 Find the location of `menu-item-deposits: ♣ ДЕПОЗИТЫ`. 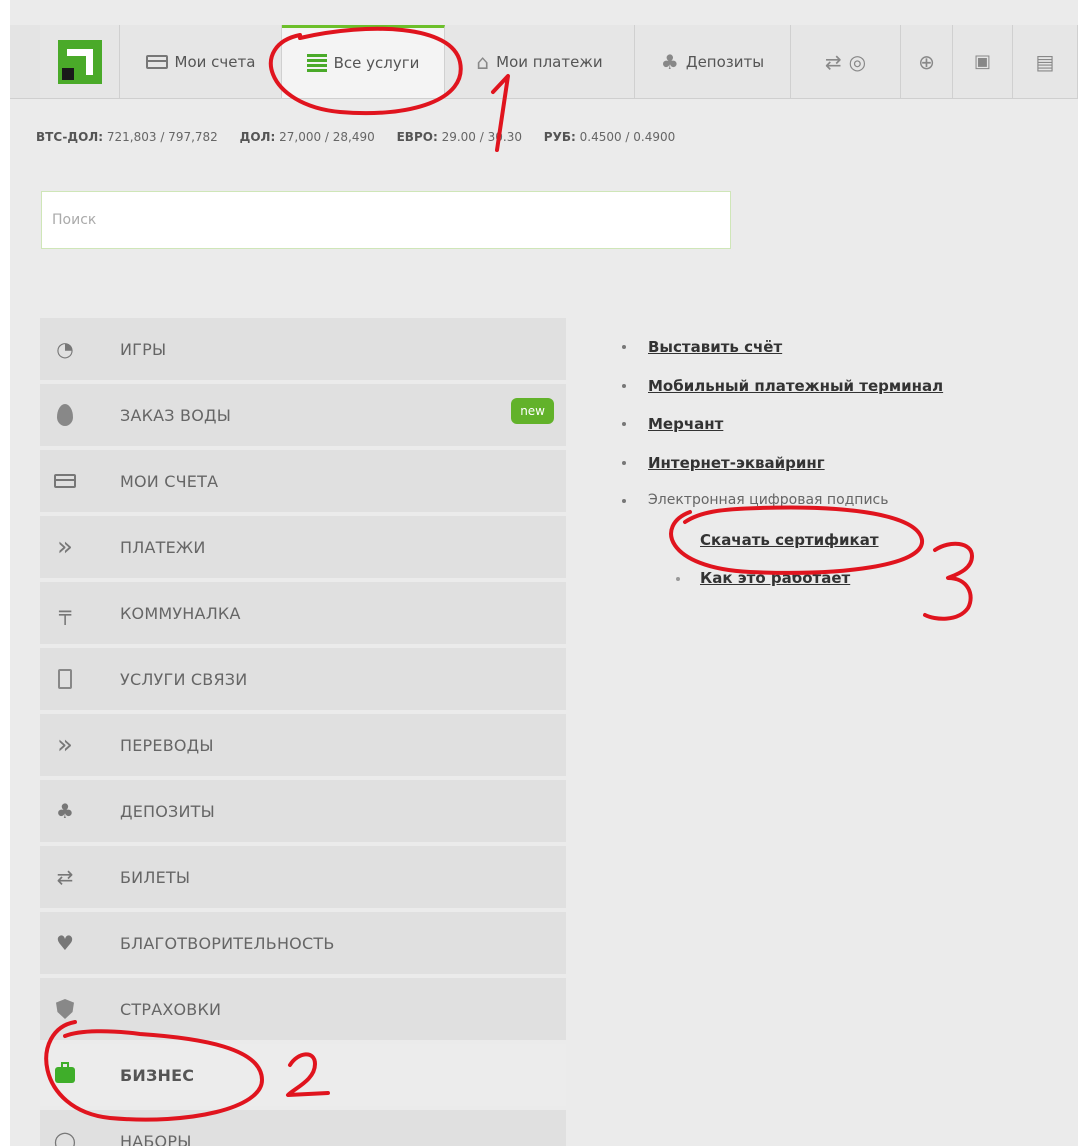

menu-item-deposits: ♣ ДЕПОЗИТЫ is located at coordinates (303, 811).